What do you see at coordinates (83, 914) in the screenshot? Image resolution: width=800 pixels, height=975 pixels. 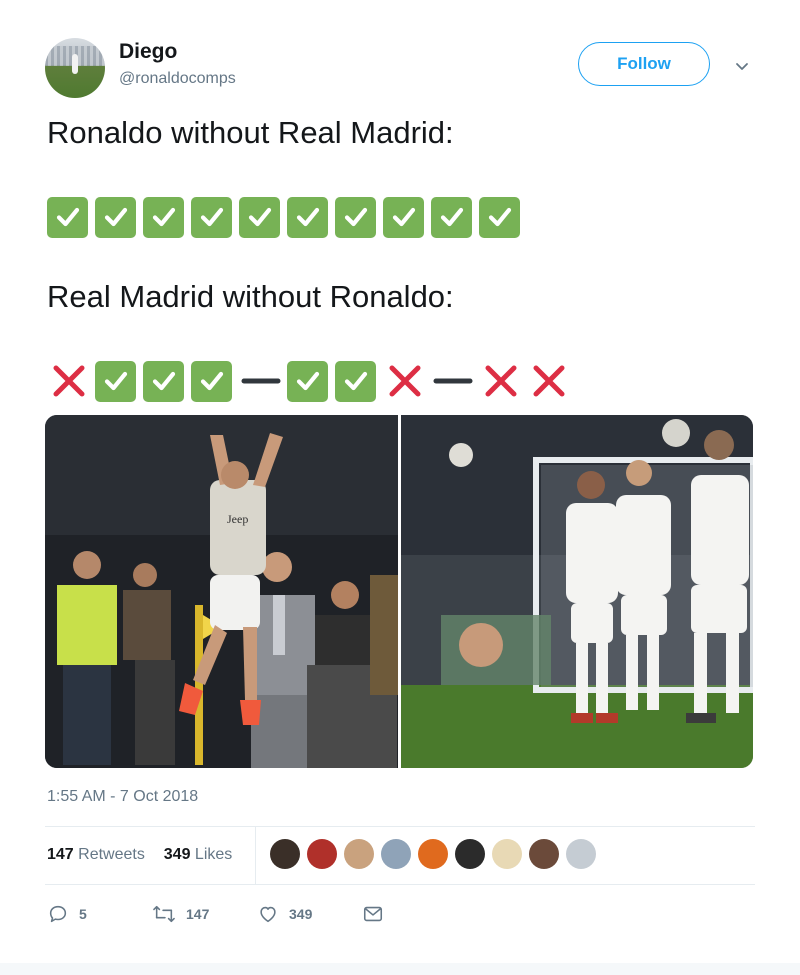 I see `reply-count: 5` at bounding box center [83, 914].